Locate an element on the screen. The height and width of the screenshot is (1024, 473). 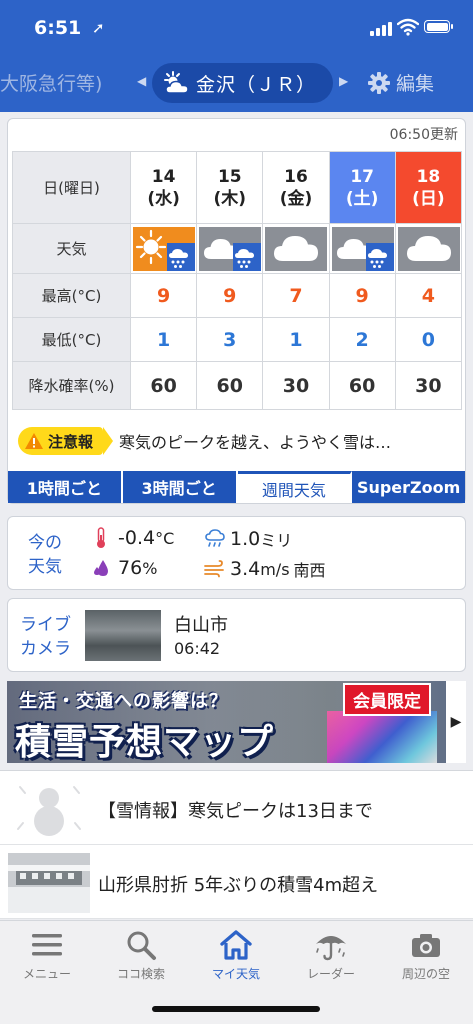
camera-icon is located at coordinates (426, 945).